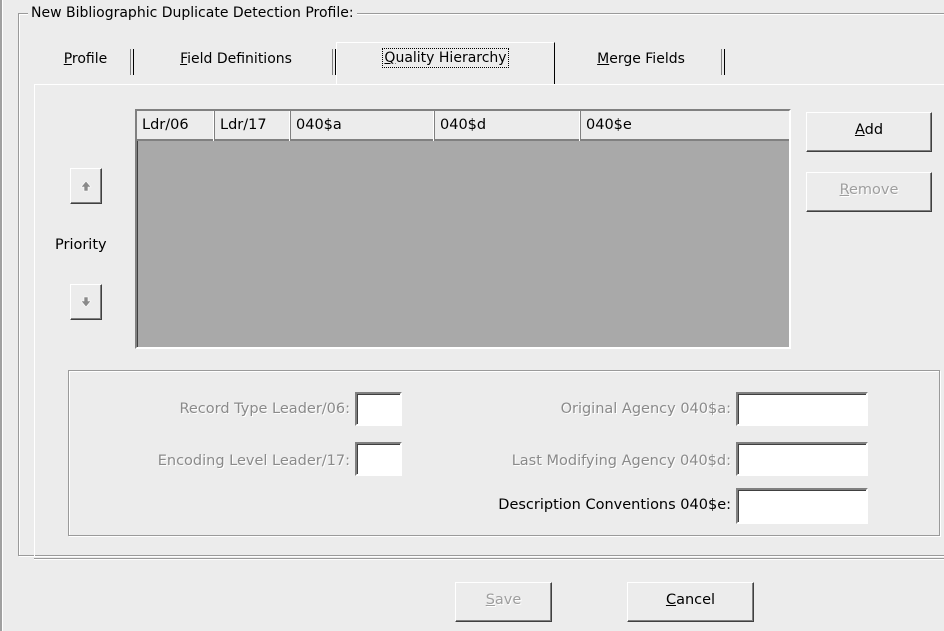  Describe the element at coordinates (684, 126) in the screenshot. I see `column-header: 040$e` at that location.